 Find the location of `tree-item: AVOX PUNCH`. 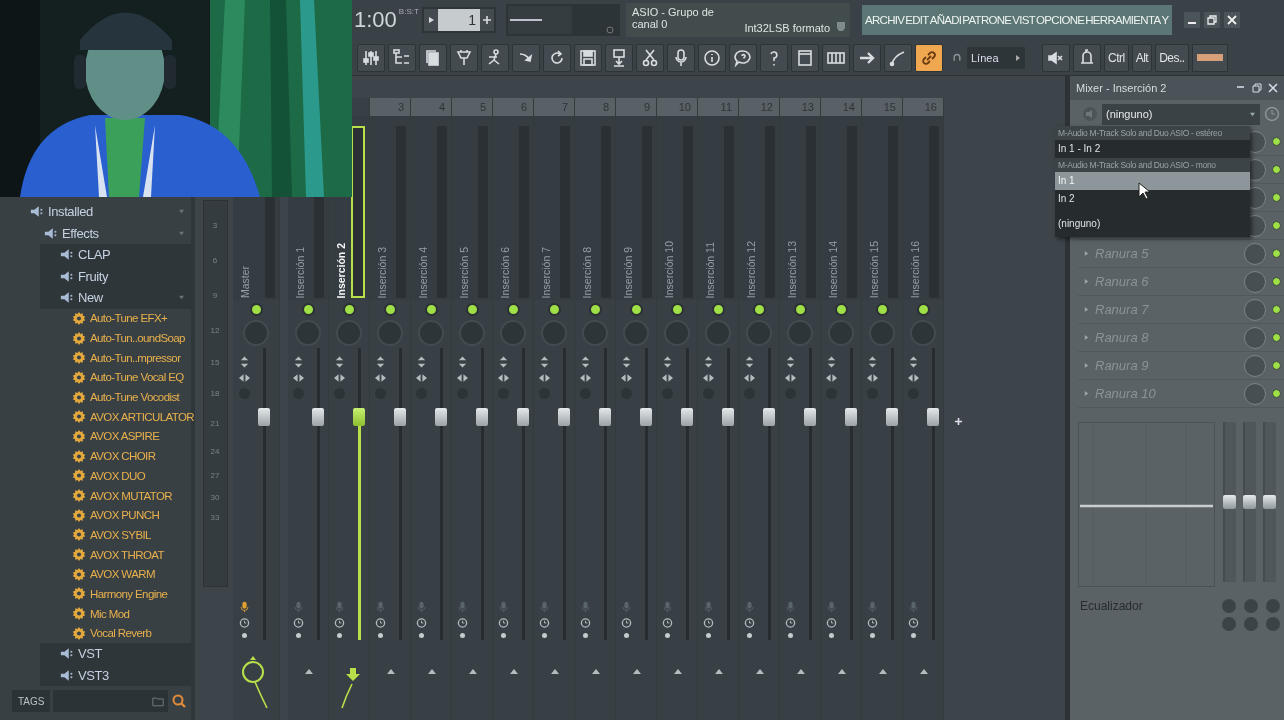

tree-item: AVOX PUNCH is located at coordinates (95, 515).